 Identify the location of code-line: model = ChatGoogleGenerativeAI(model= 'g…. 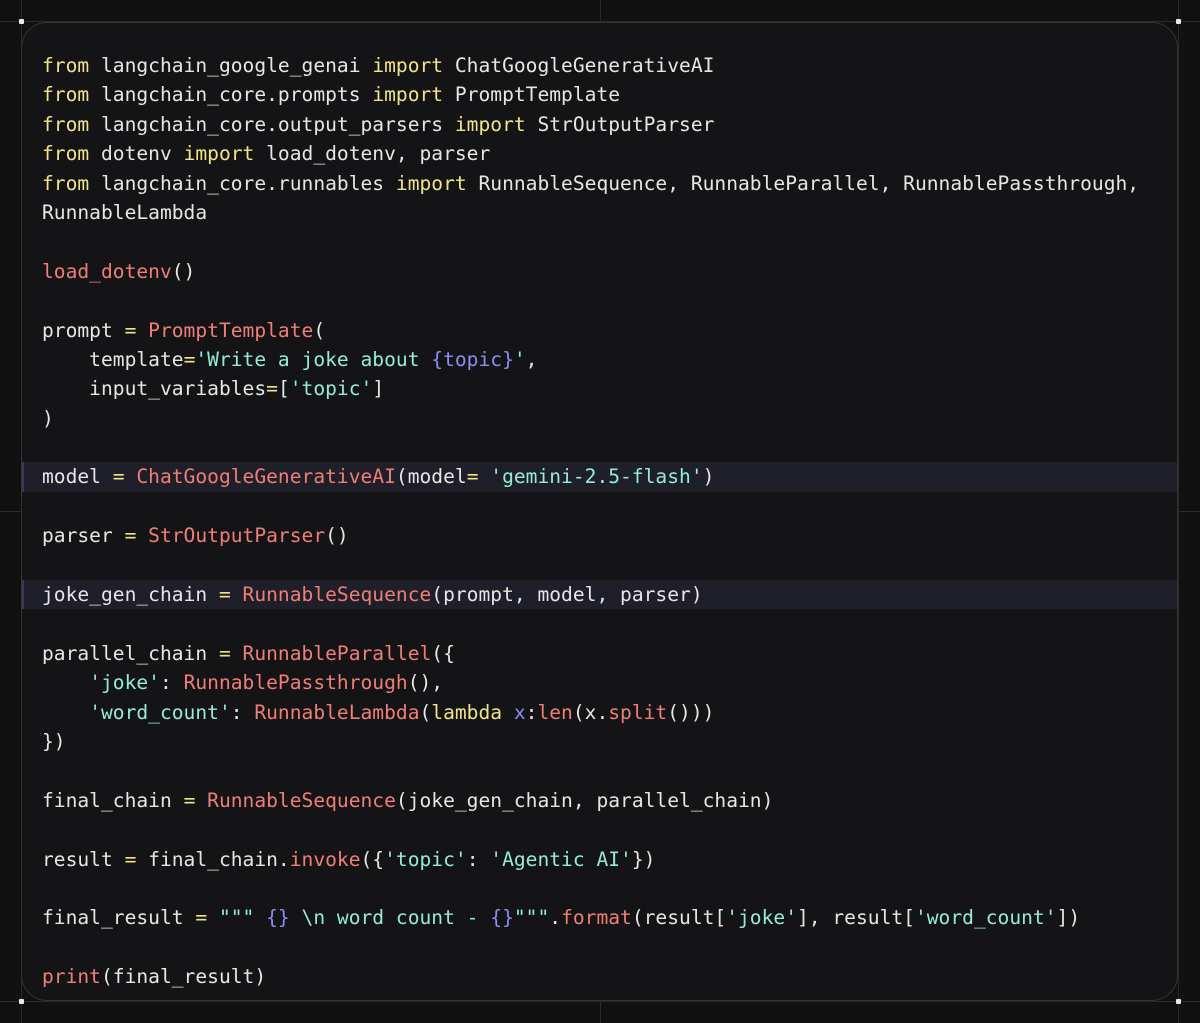
(599, 477).